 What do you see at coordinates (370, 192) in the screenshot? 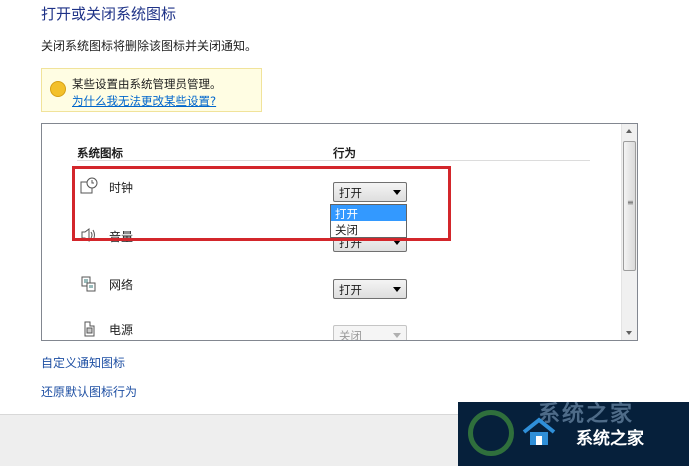
I see `clock-behavior-select: 打开` at bounding box center [370, 192].